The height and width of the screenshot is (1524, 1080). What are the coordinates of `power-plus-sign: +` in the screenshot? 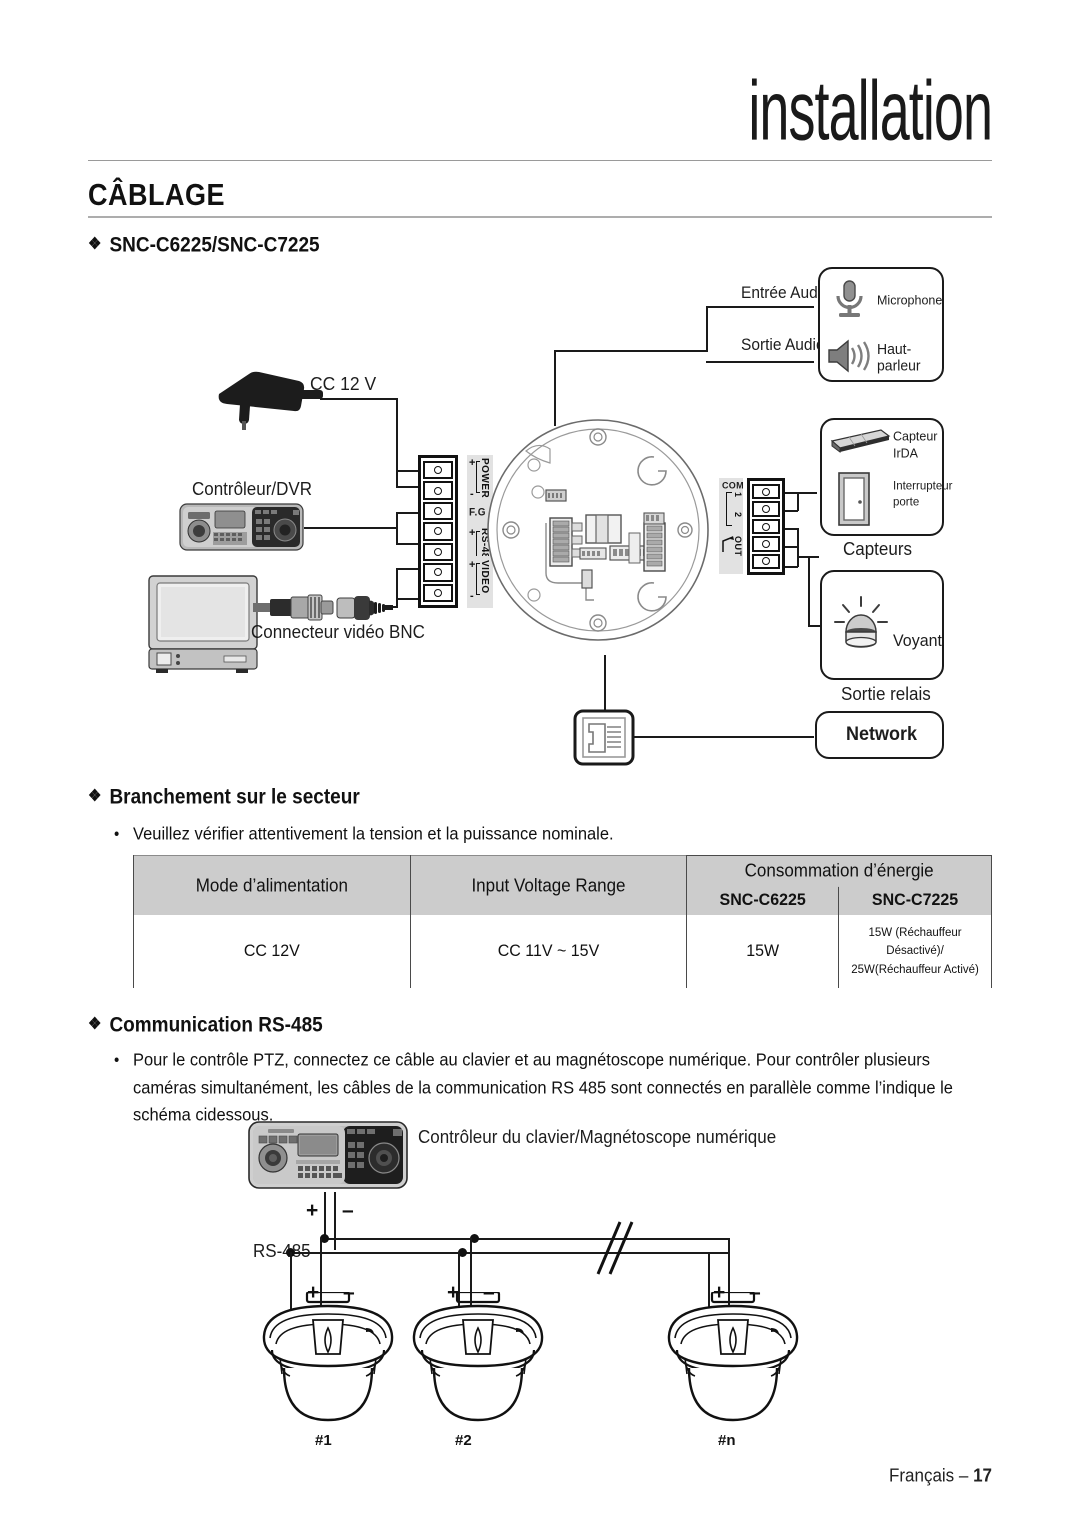 It's located at (472, 463).